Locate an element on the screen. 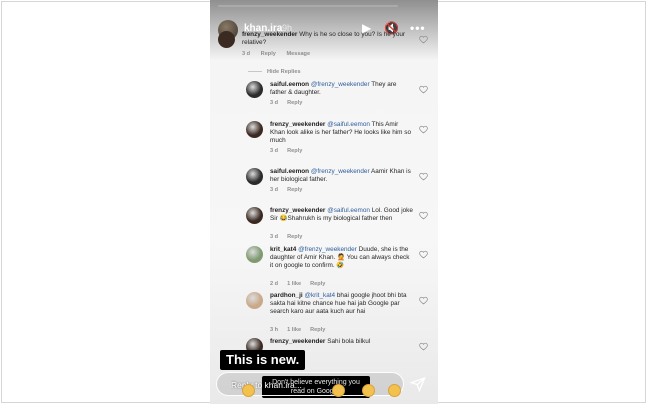 This screenshot has height=404, width=647. reply-time: 2 d is located at coordinates (274, 284).